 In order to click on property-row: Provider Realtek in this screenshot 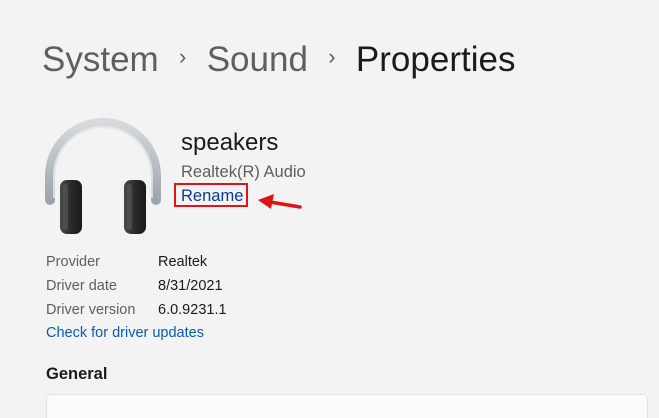, I will do `click(136, 262)`.